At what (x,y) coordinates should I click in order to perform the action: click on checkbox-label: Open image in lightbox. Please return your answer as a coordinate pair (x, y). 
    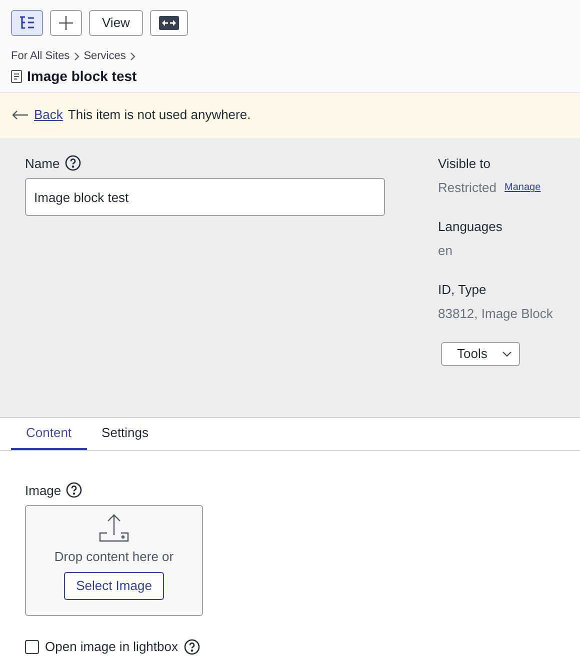
    Looking at the image, I should click on (111, 647).